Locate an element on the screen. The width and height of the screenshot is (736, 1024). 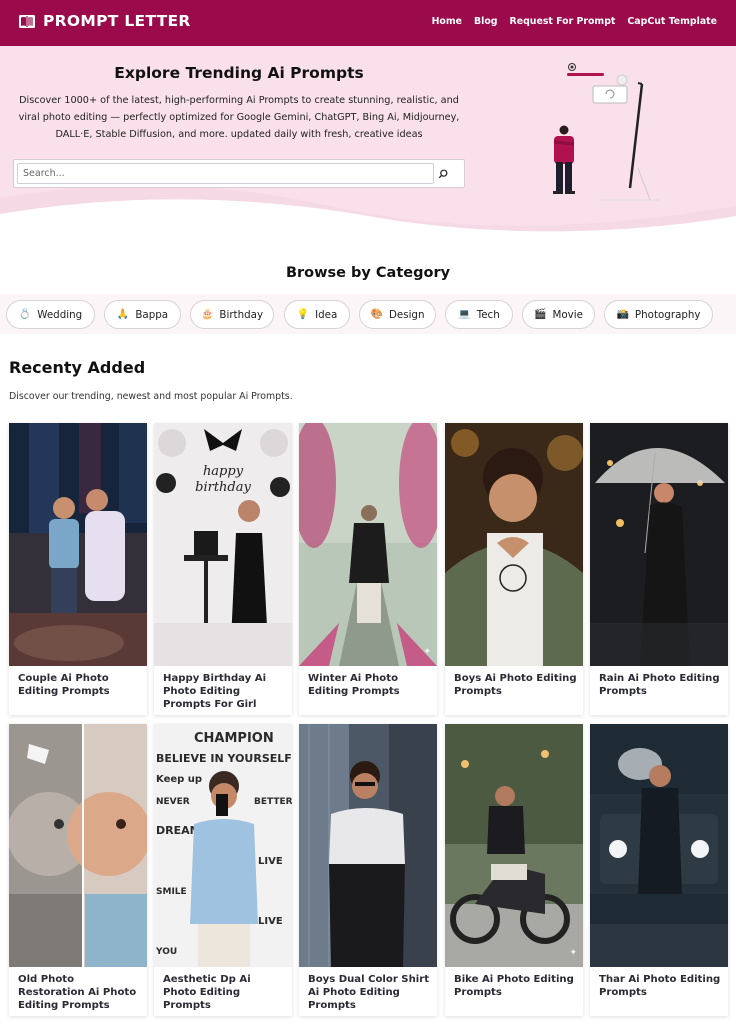
card-title: Winter Ai Photo Editing Prompts is located at coordinates (354, 685).